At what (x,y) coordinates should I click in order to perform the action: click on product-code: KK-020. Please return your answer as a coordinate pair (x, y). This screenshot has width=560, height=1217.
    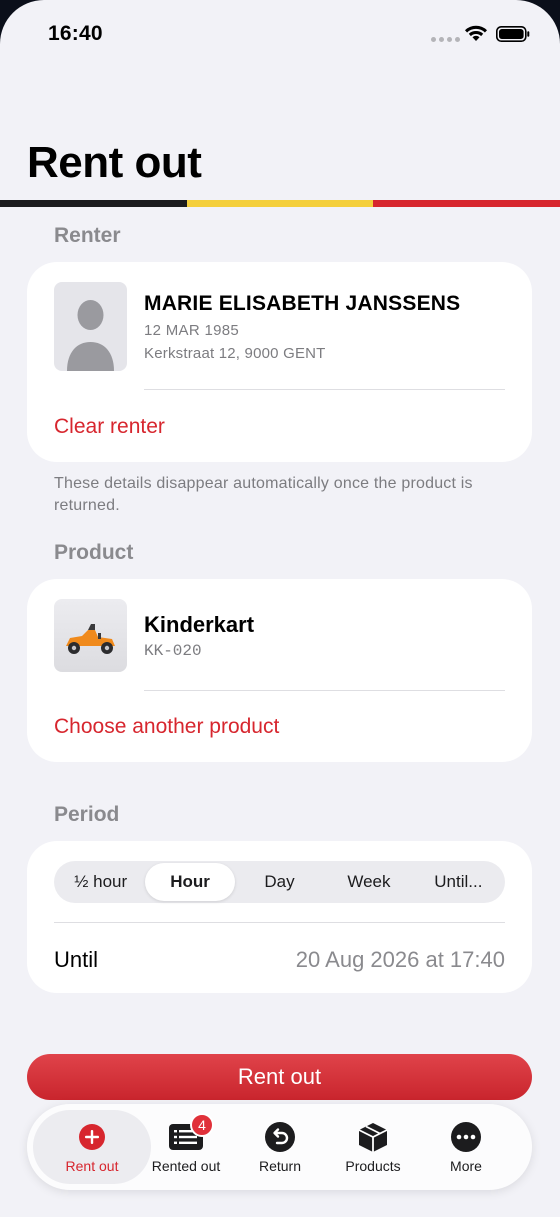
    Looking at the image, I should click on (173, 651).